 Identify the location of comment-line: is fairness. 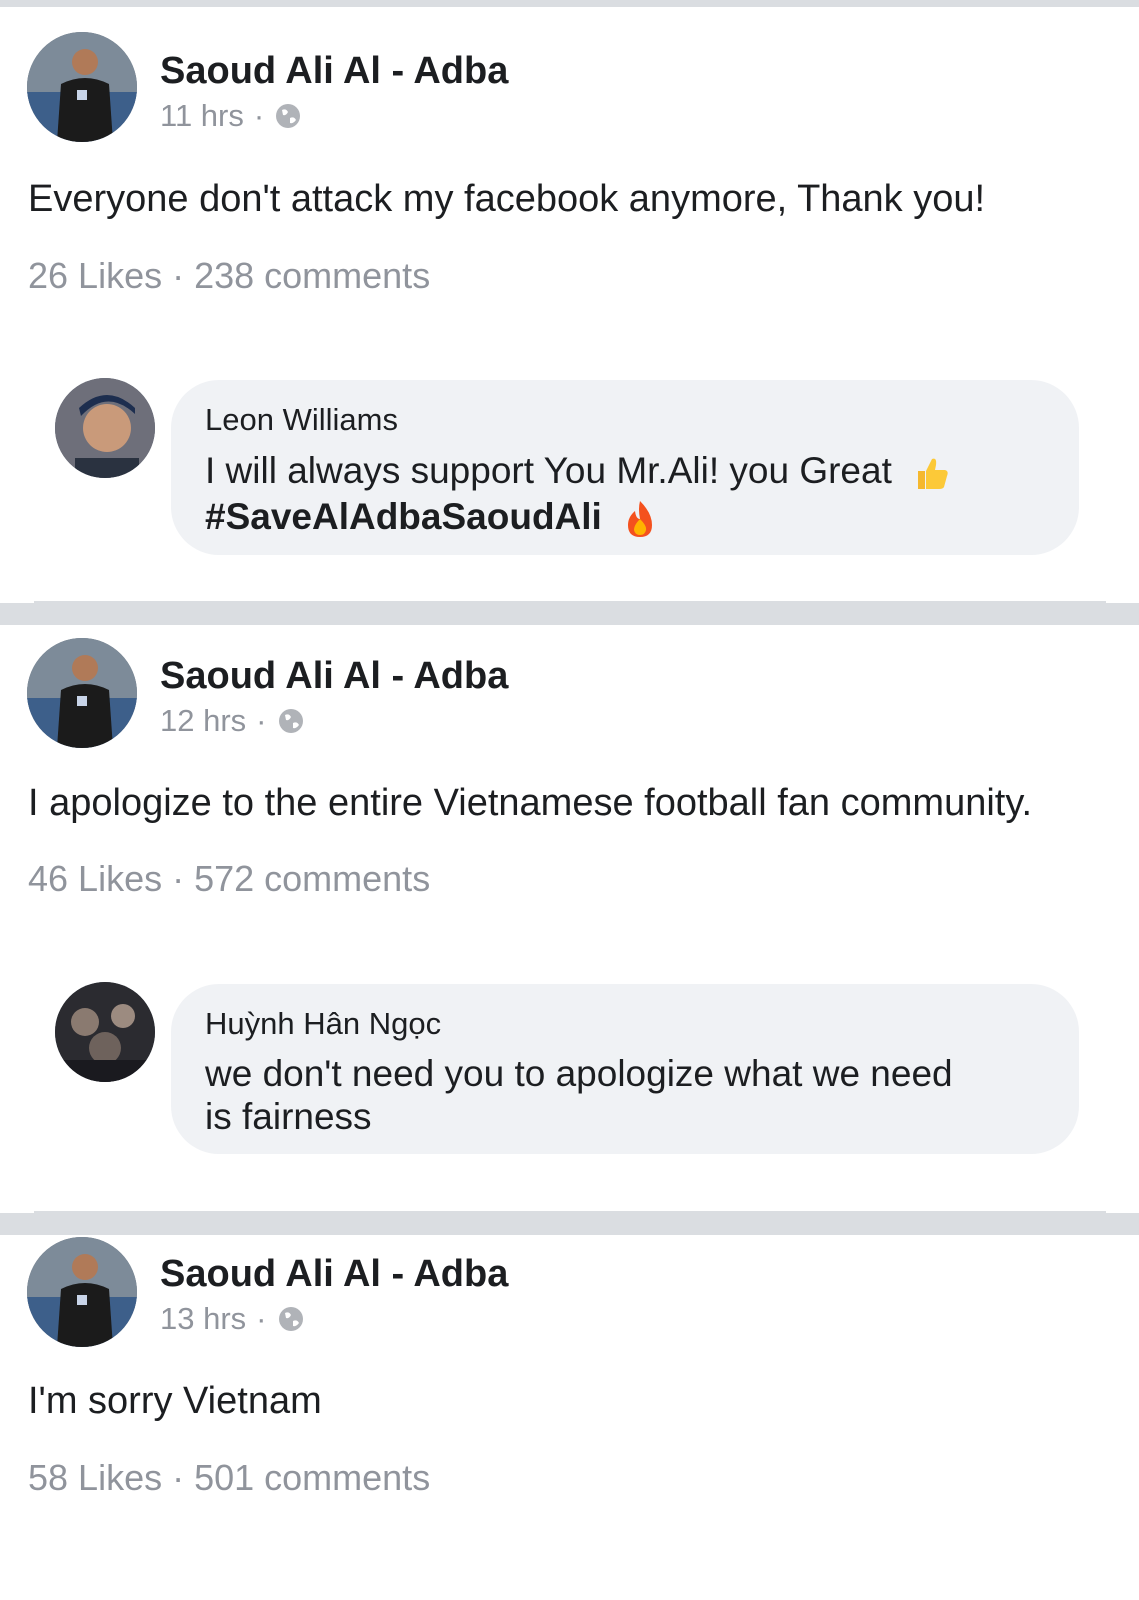
(288, 1116).